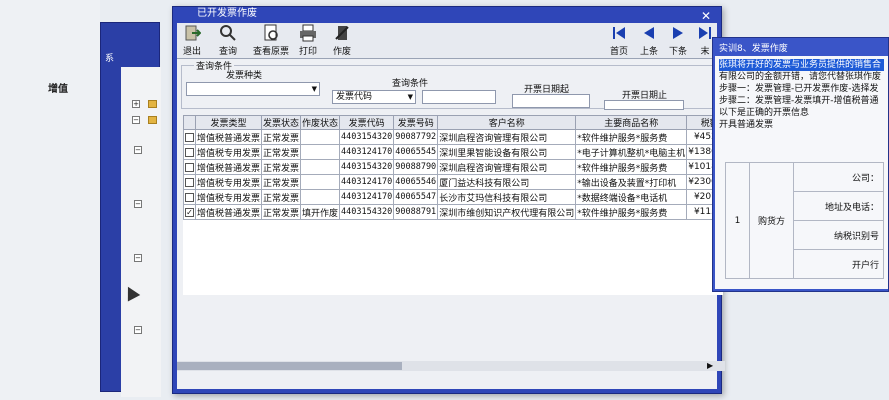 The height and width of the screenshot is (400, 889). Describe the element at coordinates (644, 105) in the screenshot. I see `end-date-input` at that location.